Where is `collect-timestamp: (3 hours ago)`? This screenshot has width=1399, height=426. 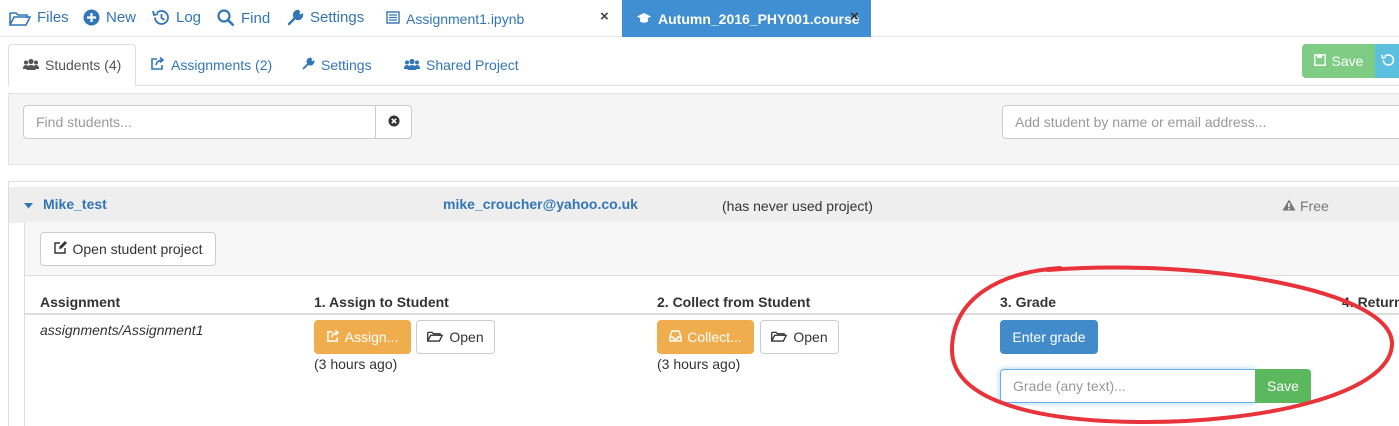 collect-timestamp: (3 hours ago) is located at coordinates (699, 364).